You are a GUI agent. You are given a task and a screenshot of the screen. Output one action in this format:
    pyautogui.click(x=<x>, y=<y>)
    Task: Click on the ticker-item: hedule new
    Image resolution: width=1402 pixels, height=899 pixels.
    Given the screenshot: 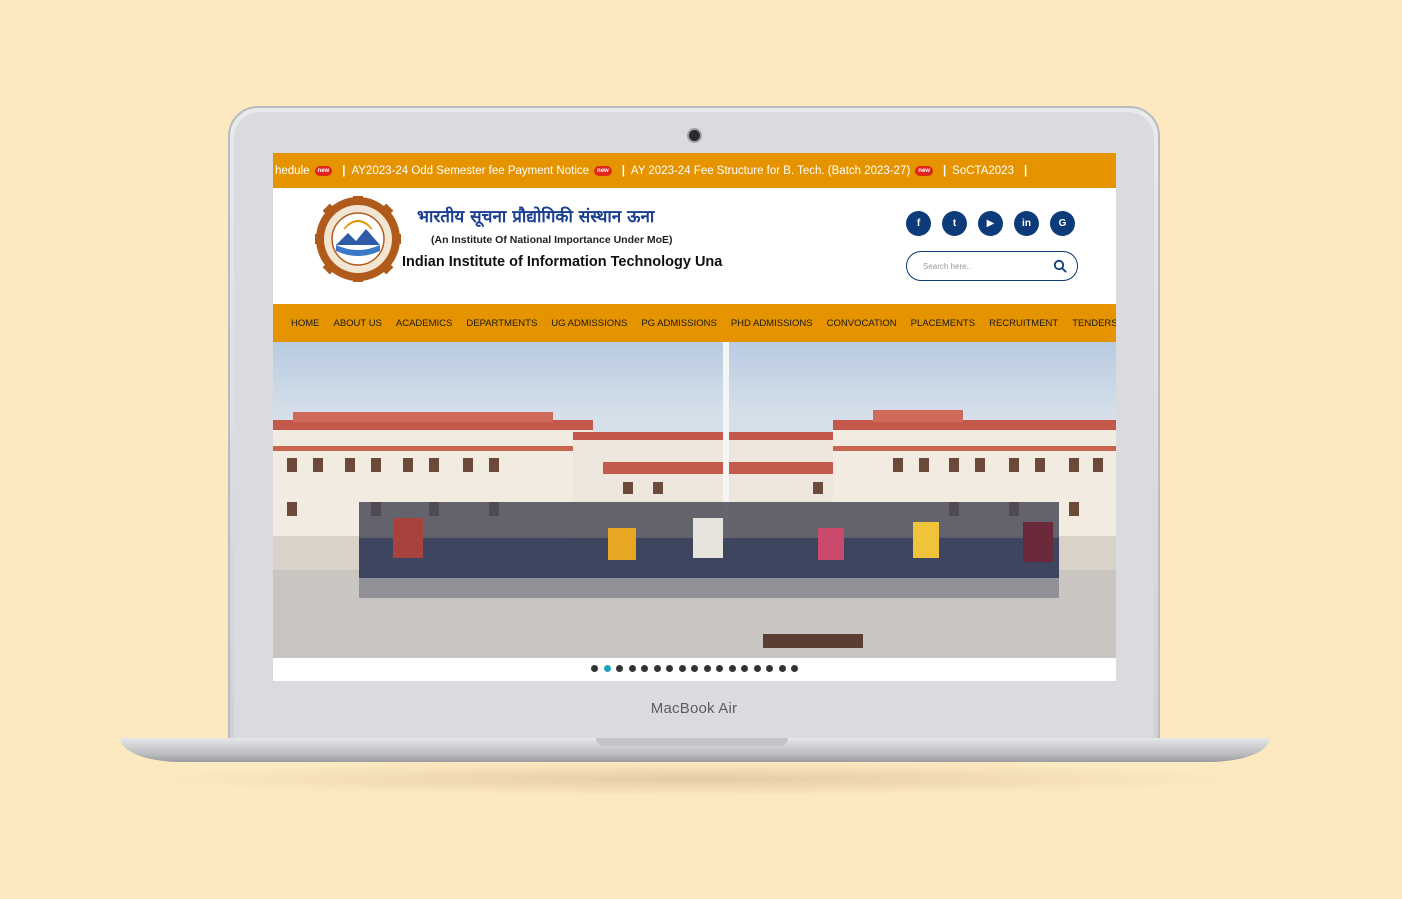 What is the action you would take?
    pyautogui.click(x=304, y=171)
    